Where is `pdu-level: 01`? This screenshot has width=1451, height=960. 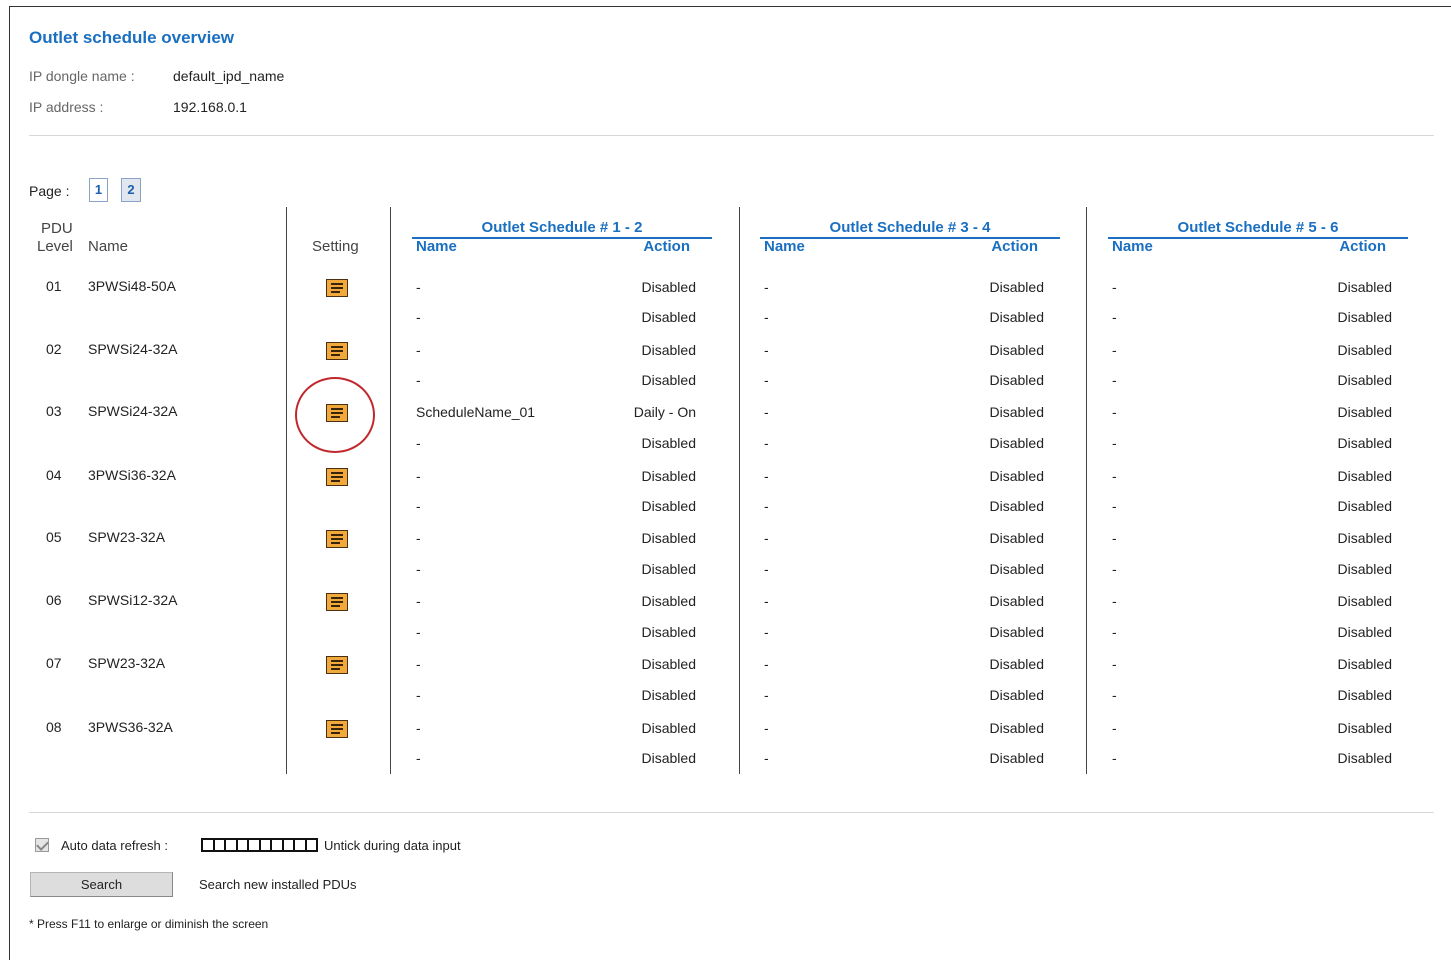
pdu-level: 01 is located at coordinates (54, 286).